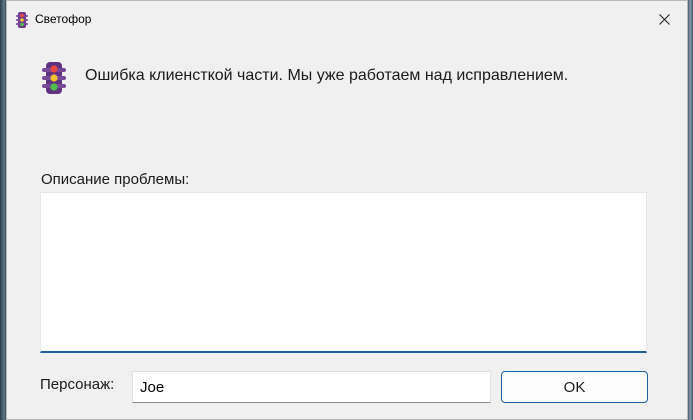  What do you see at coordinates (77, 384) in the screenshot?
I see `character-label: Персонаж:` at bounding box center [77, 384].